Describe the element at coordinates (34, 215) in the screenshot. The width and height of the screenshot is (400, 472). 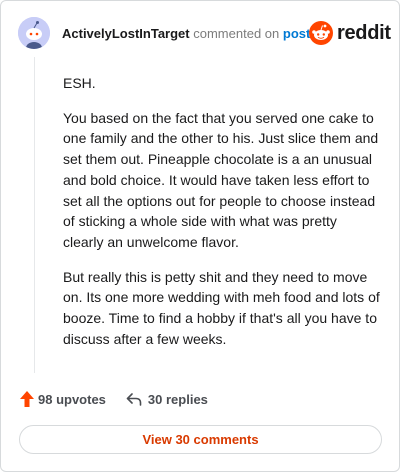
I see `thread-line` at that location.